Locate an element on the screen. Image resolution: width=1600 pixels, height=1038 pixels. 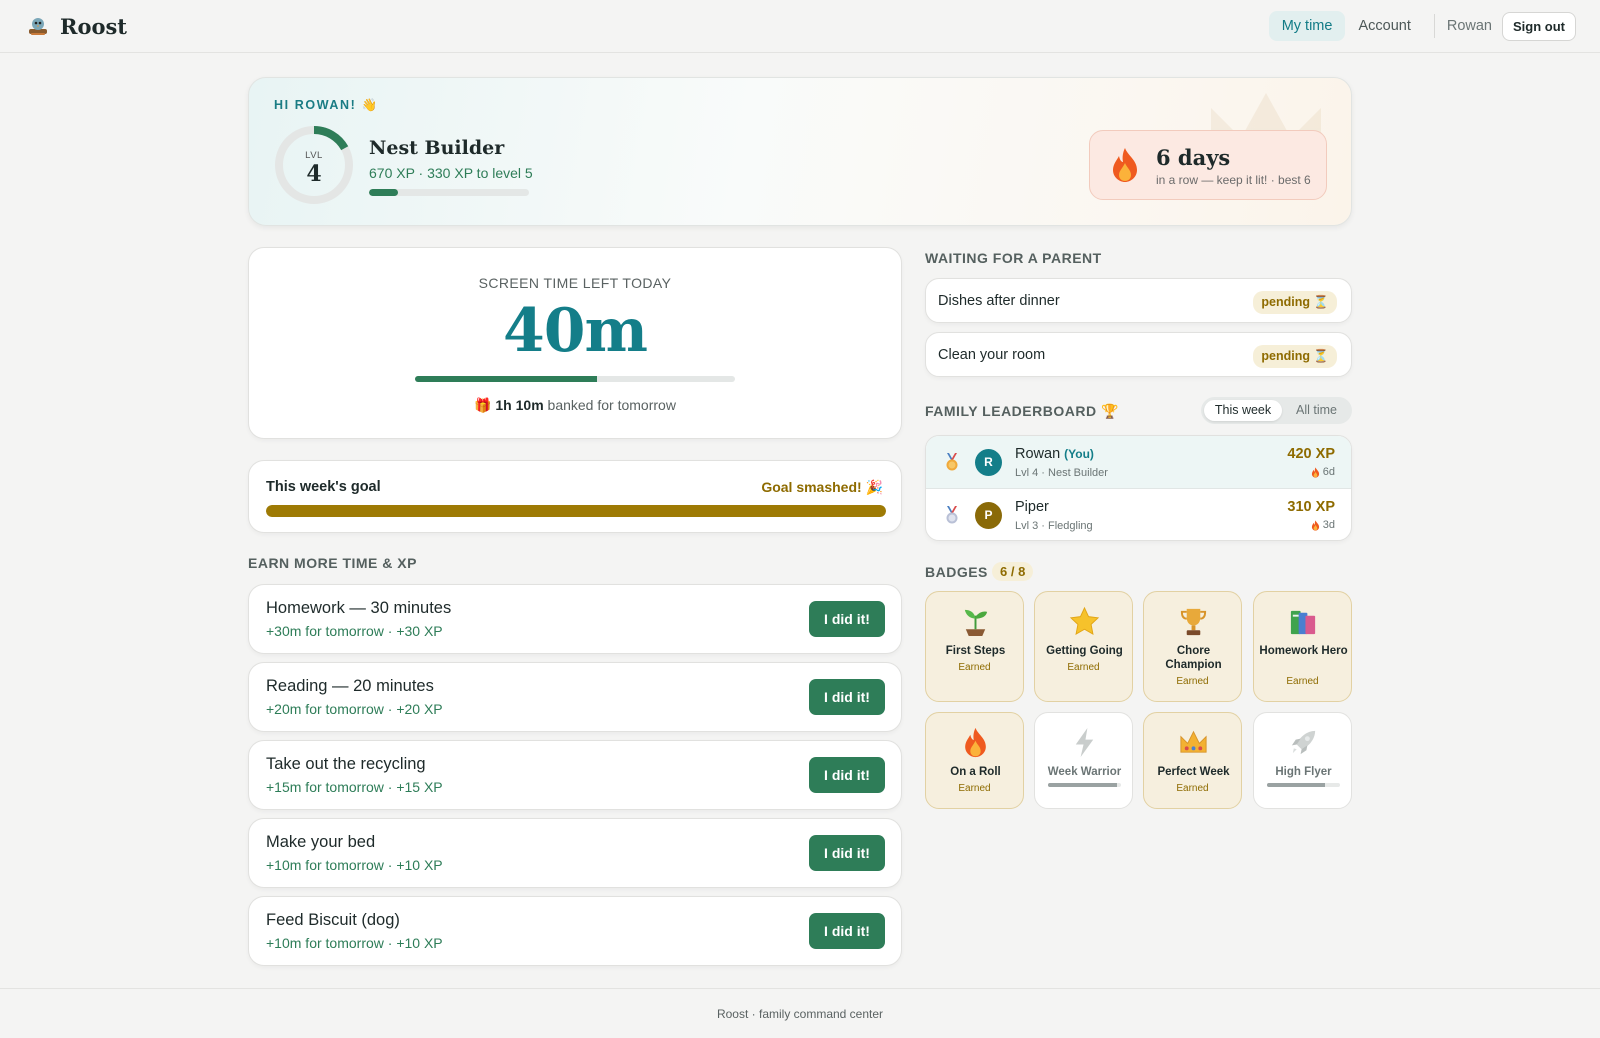
lightning-icon is located at coordinates (1084, 742).